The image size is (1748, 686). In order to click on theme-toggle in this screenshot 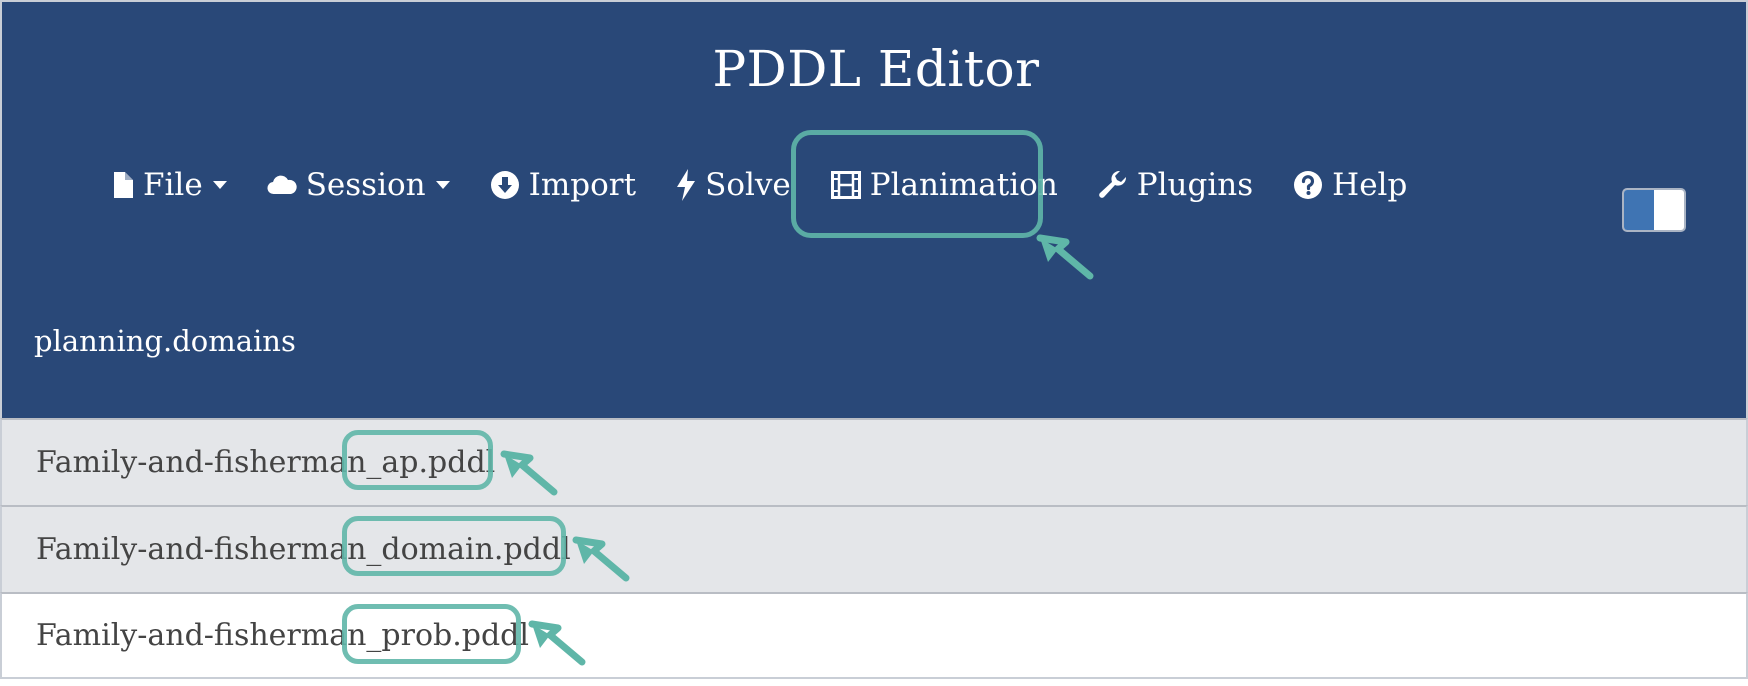, I will do `click(1654, 210)`.